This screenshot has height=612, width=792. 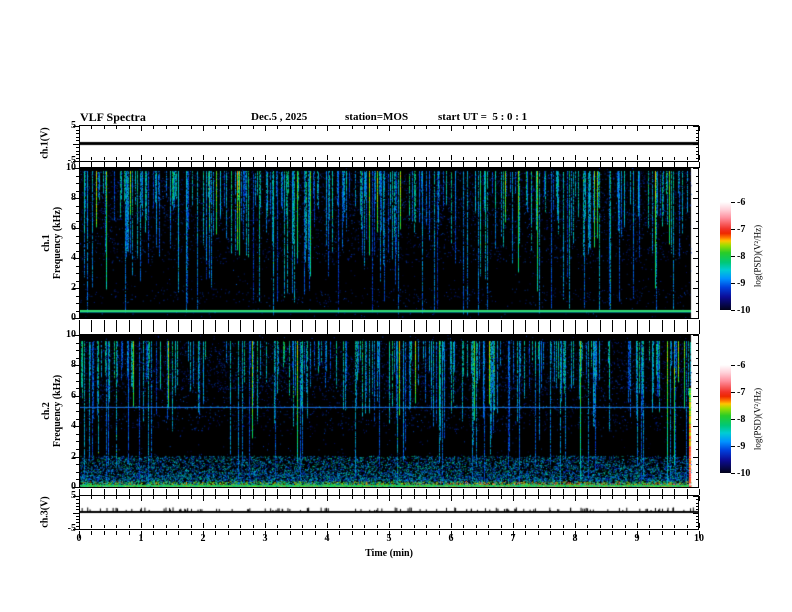 What do you see at coordinates (513, 538) in the screenshot?
I see `tick-label: 7` at bounding box center [513, 538].